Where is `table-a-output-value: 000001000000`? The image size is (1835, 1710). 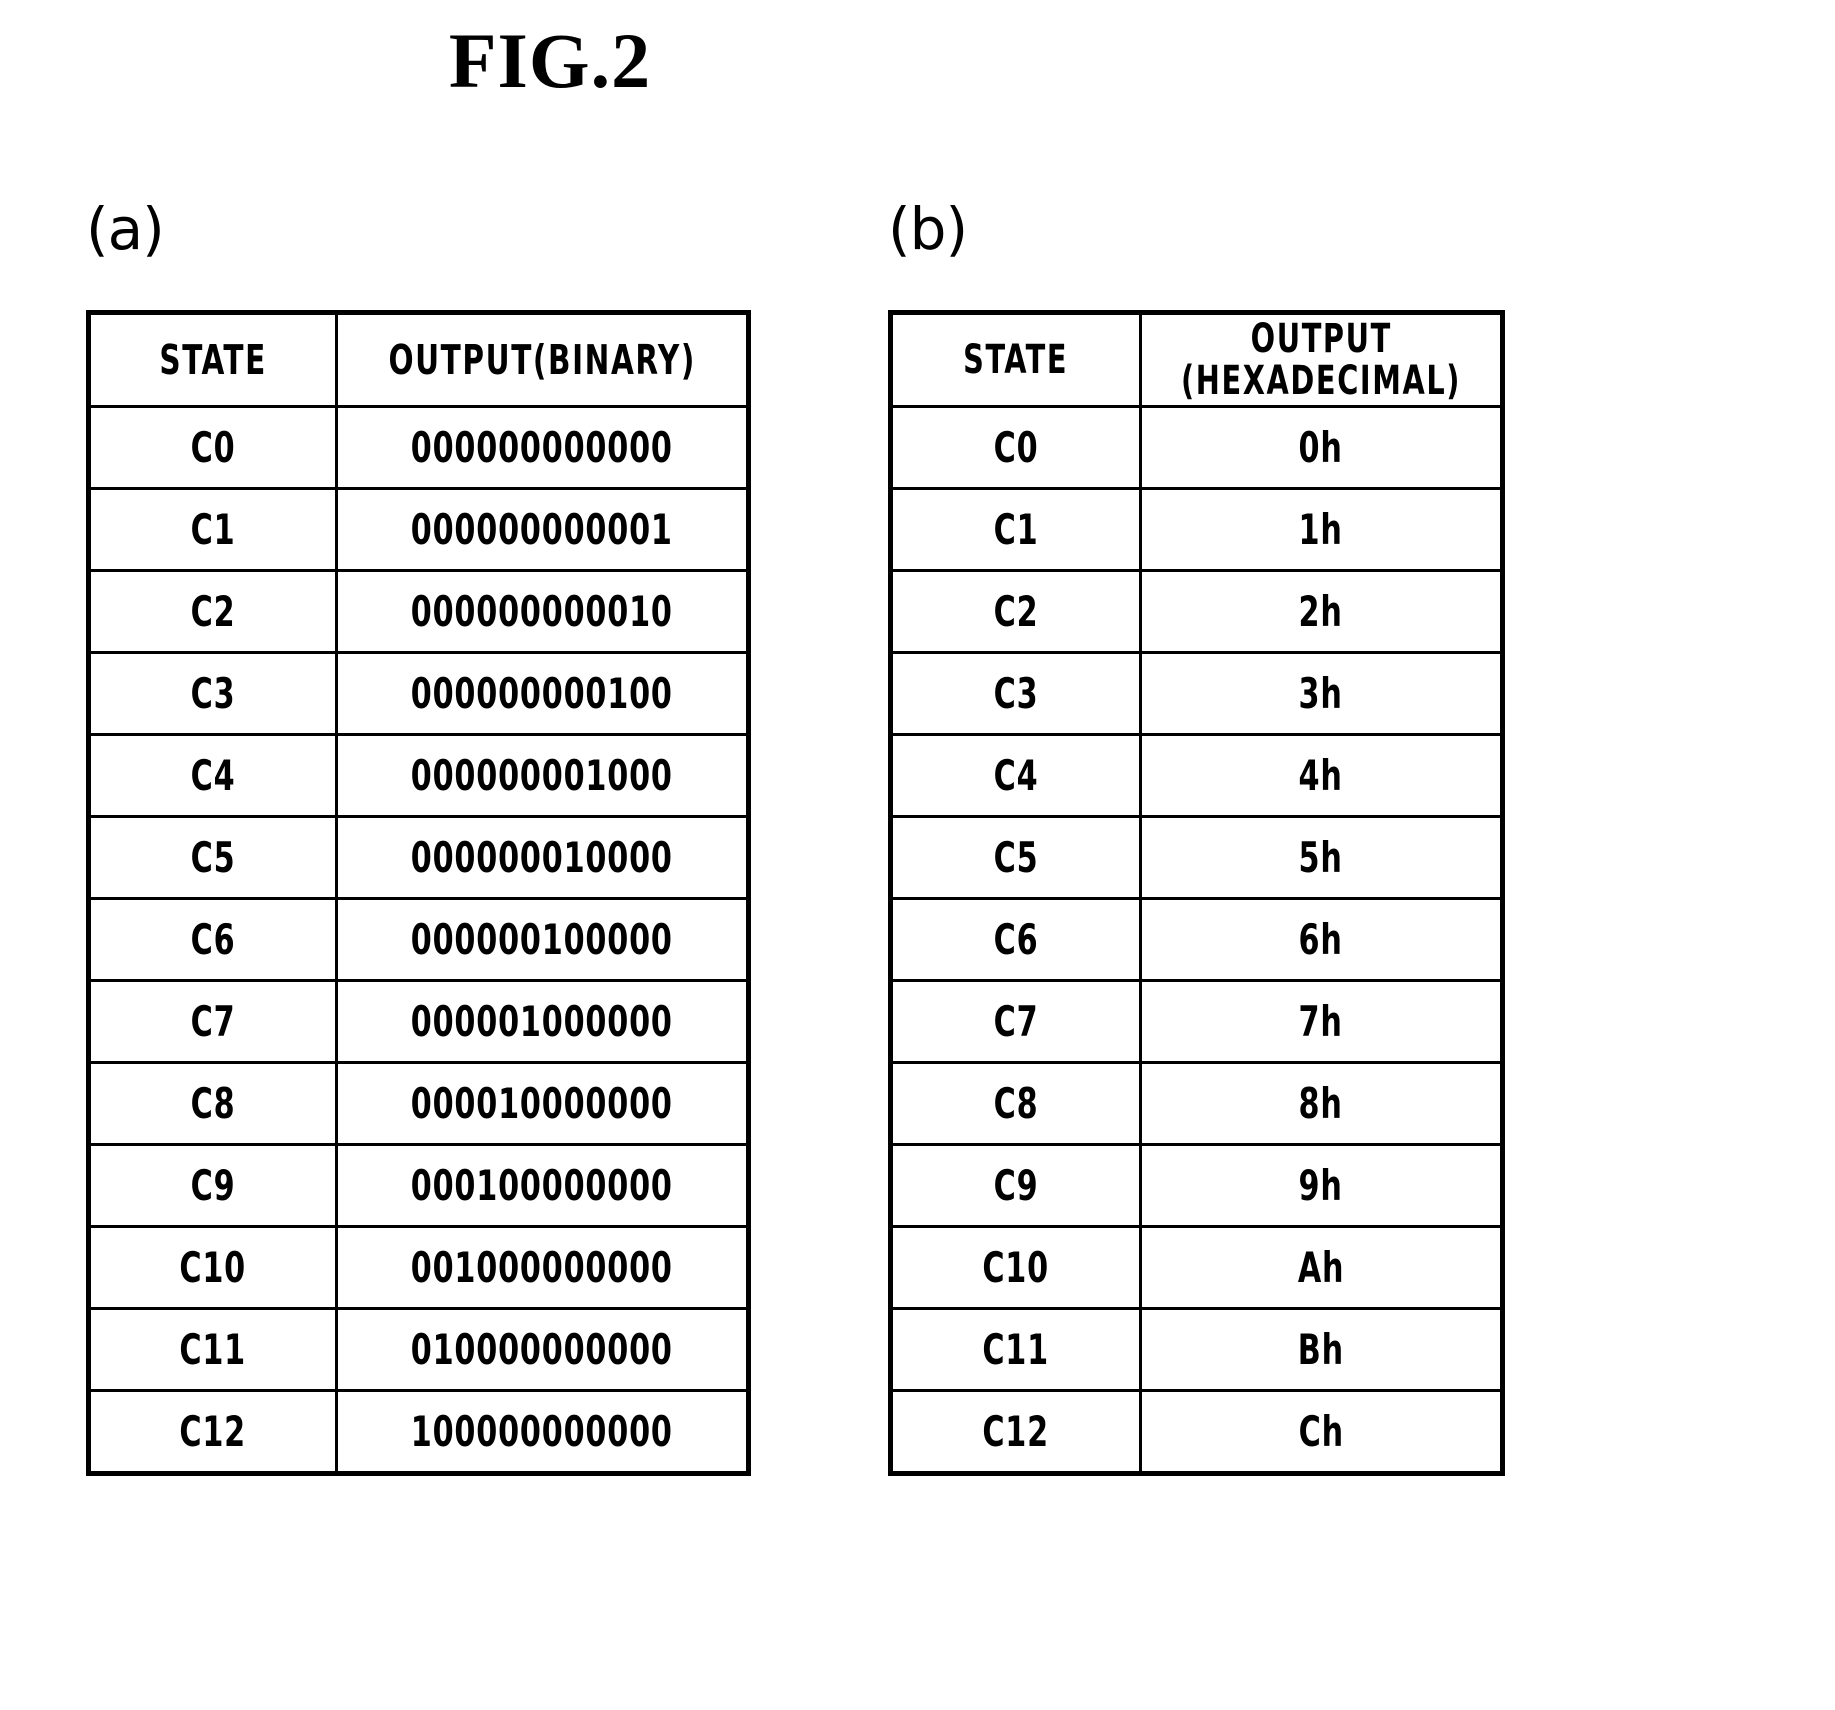
table-a-output-value: 000001000000 is located at coordinates (542, 1021).